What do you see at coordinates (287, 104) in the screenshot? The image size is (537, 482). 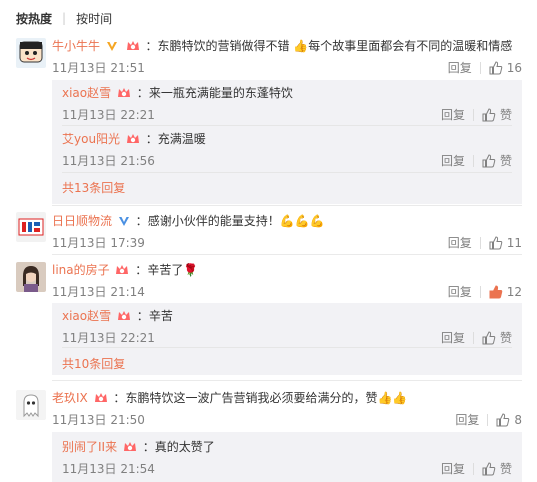 I see `reply-item: xiao赵雪 ：来一瓶充满能量的东蓬特饮 11月13日 22:21 回复 赞` at bounding box center [287, 104].